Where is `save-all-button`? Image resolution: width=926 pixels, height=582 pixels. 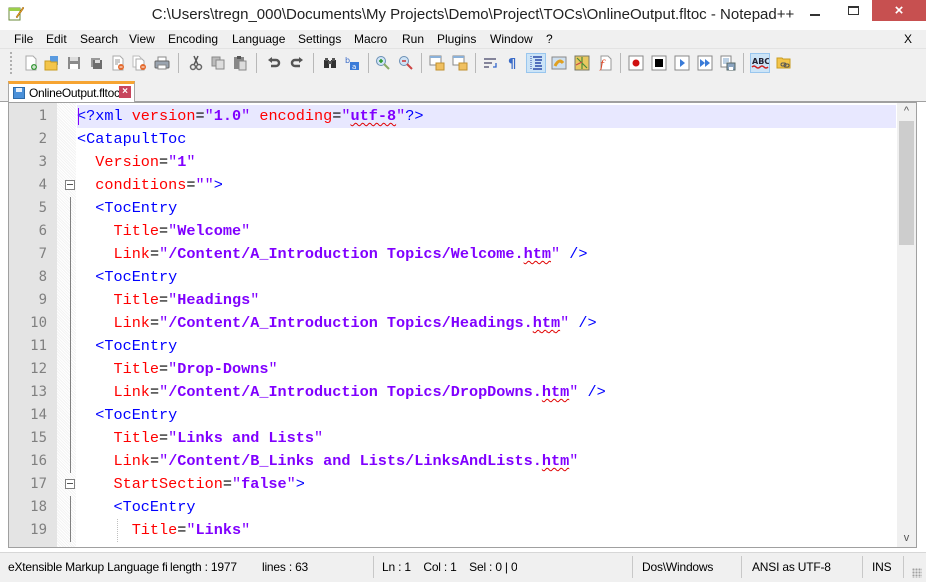
save-all-button is located at coordinates (96, 63).